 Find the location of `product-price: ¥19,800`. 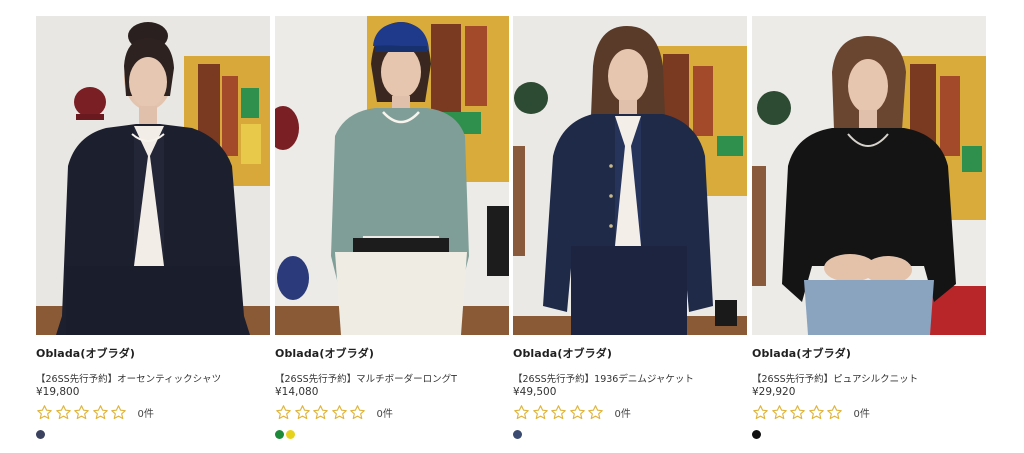

product-price: ¥19,800 is located at coordinates (58, 392).